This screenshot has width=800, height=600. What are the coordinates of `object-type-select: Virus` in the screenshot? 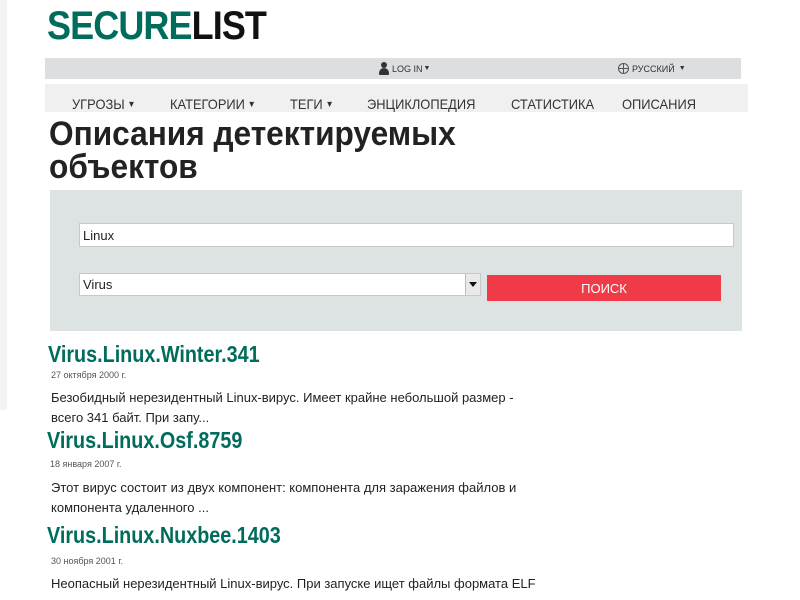 It's located at (280, 284).